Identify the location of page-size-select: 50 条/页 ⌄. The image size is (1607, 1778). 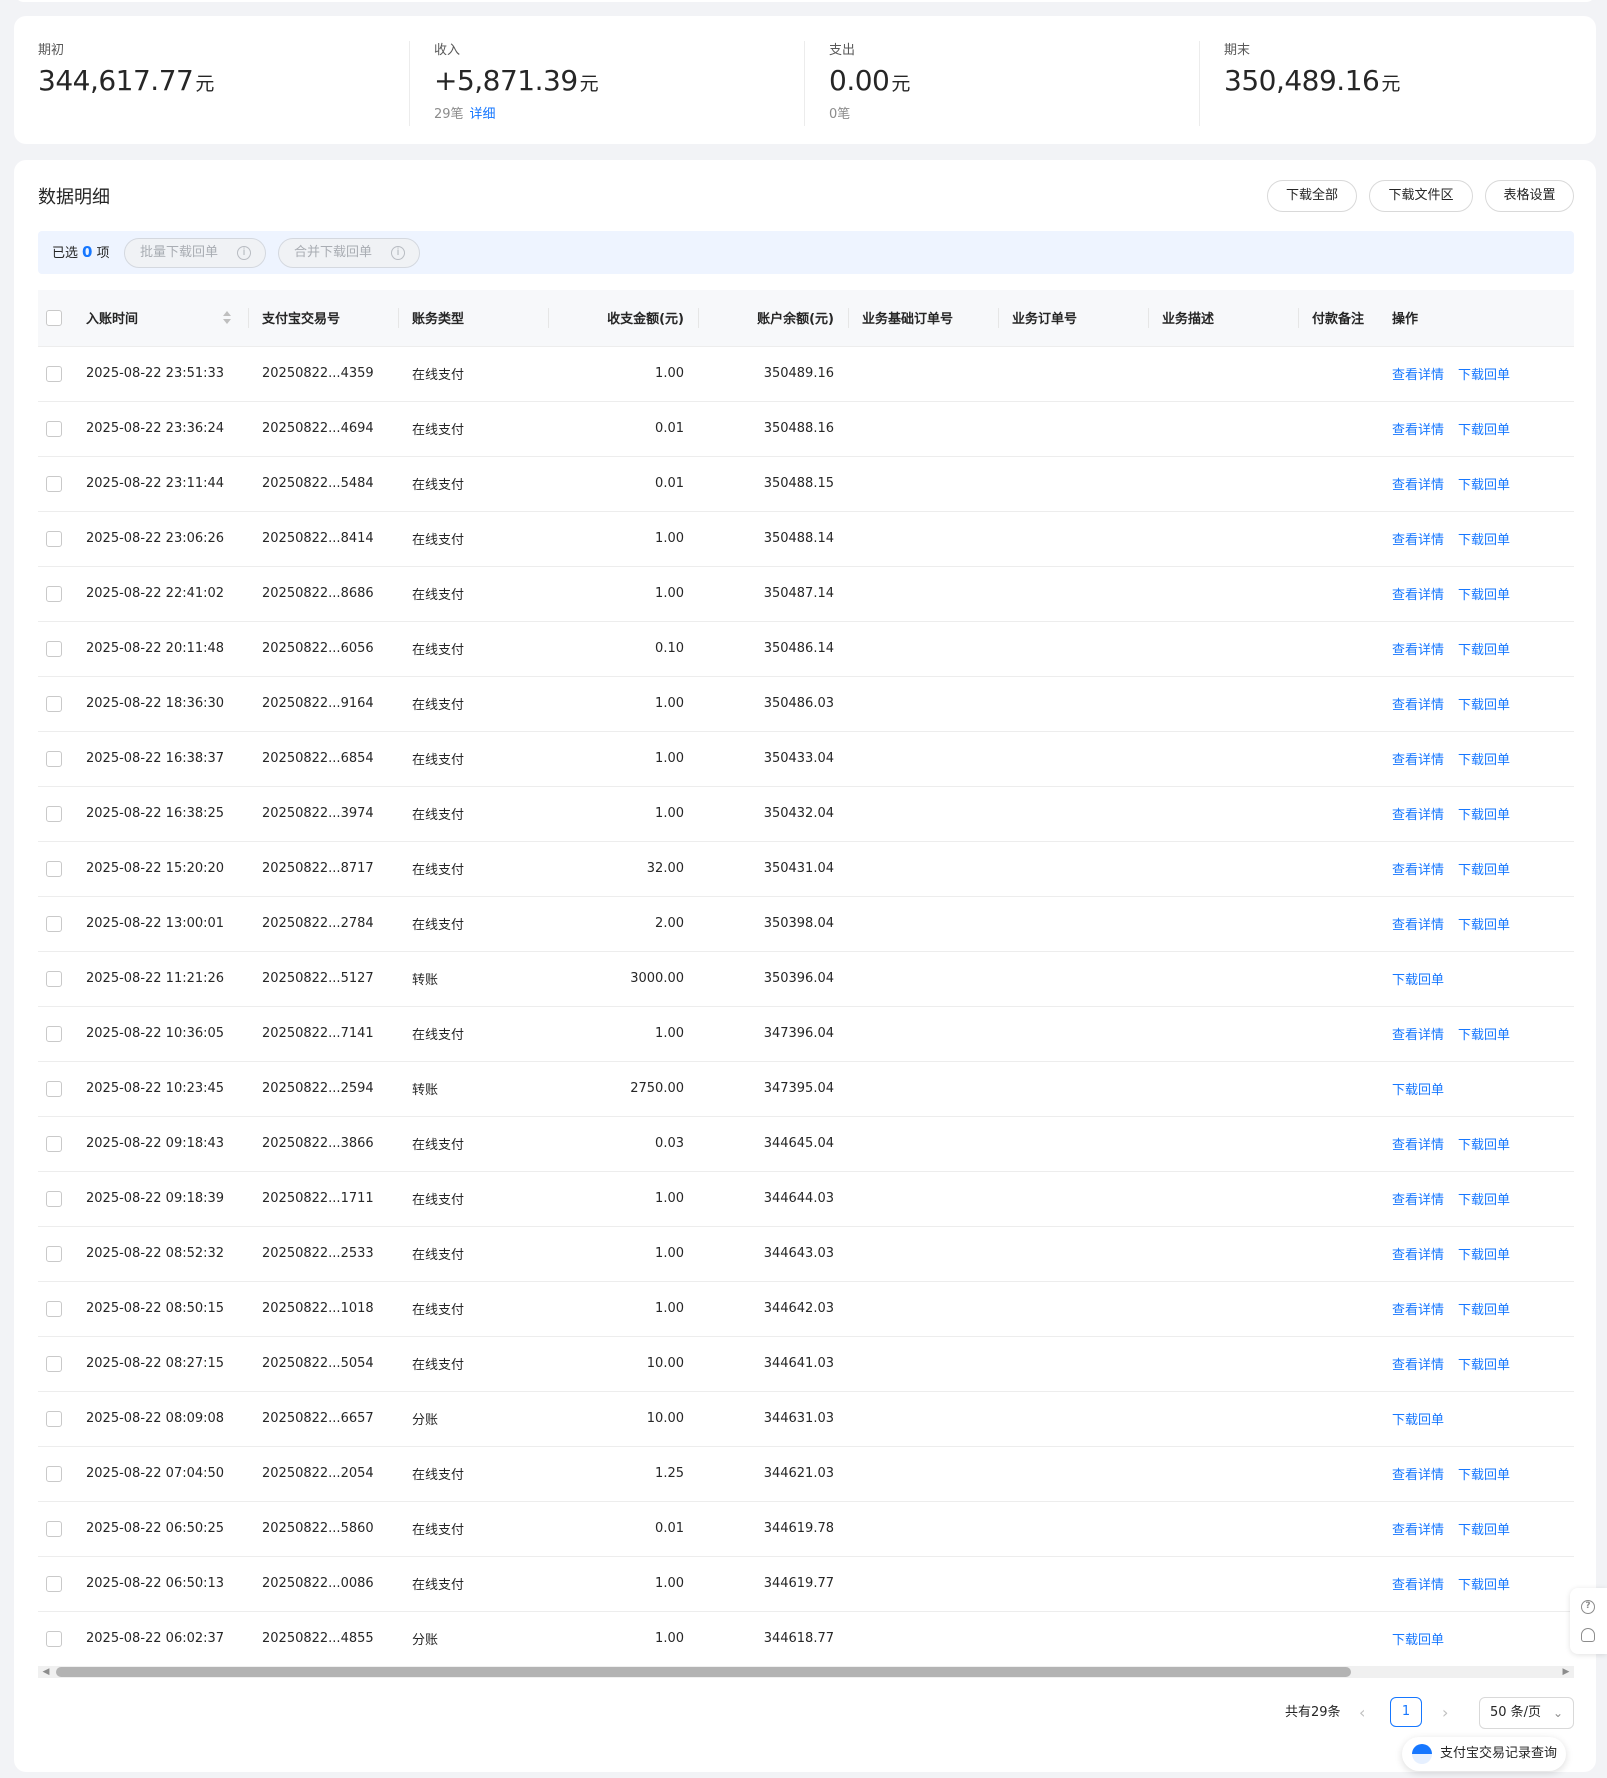
(1526, 1713).